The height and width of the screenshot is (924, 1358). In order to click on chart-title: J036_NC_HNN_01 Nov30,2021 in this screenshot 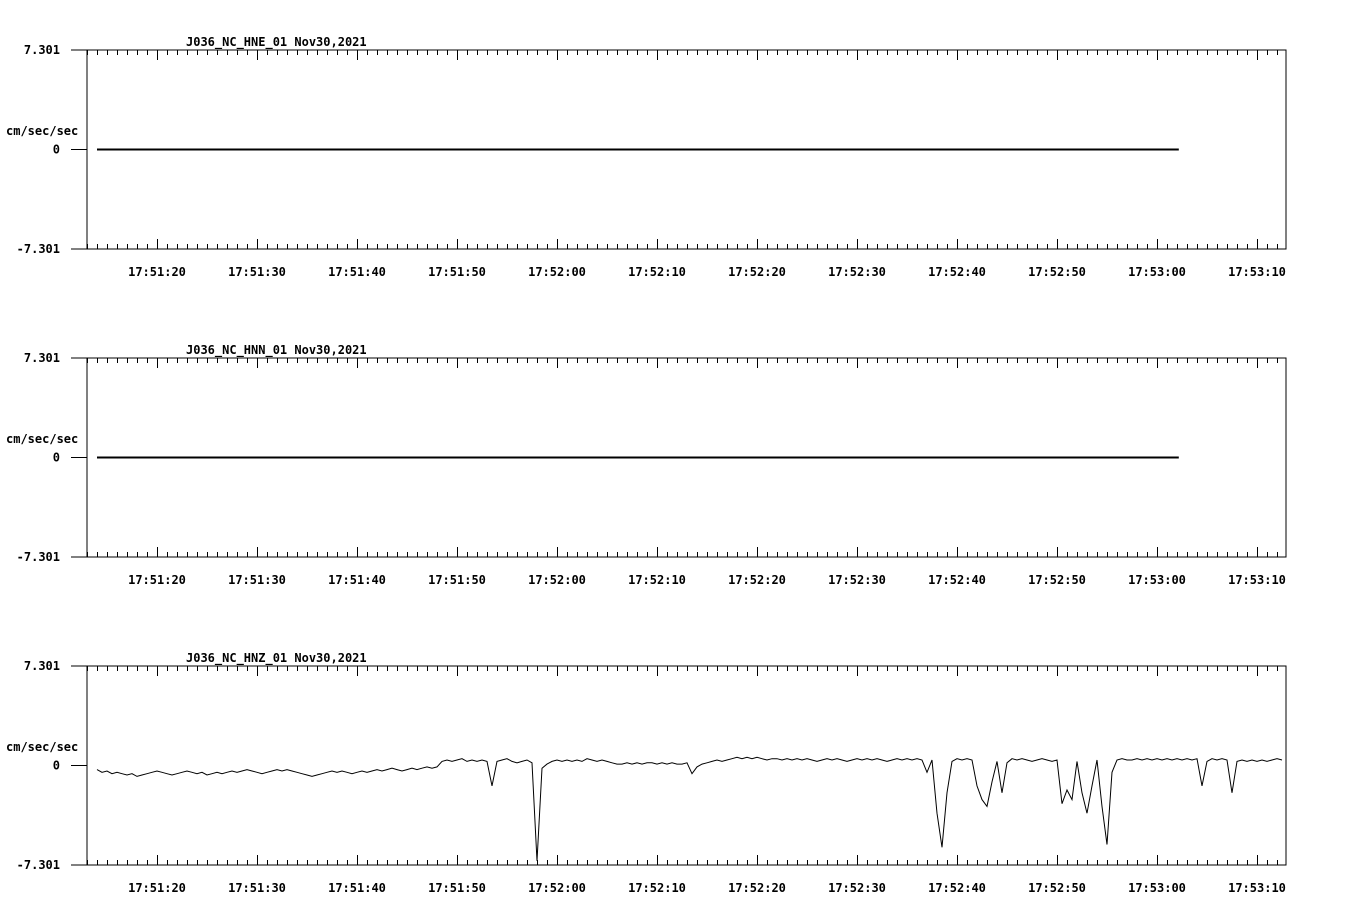, I will do `click(276, 350)`.